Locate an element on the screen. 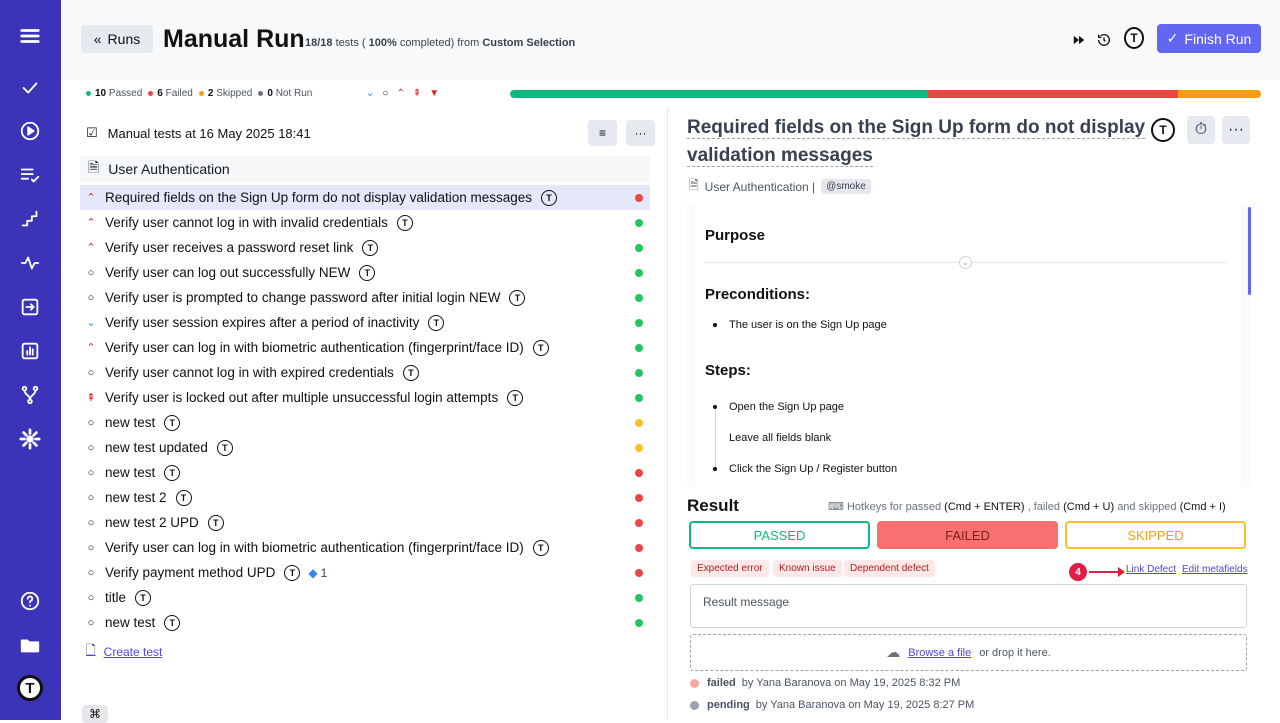 The height and width of the screenshot is (723, 1280). result-message-input: Result message is located at coordinates (968, 606).